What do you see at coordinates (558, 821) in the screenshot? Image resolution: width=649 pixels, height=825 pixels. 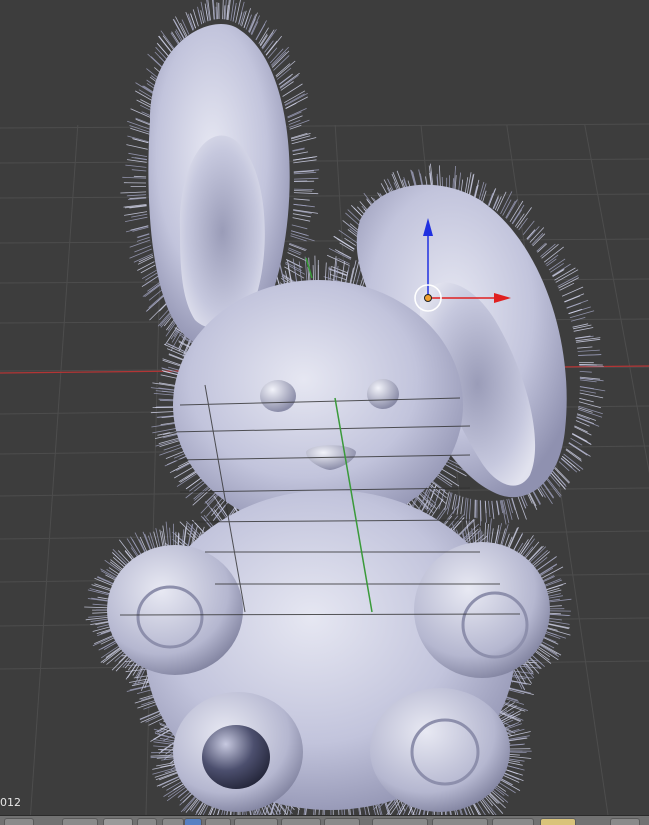 I see `render-preview-button` at bounding box center [558, 821].